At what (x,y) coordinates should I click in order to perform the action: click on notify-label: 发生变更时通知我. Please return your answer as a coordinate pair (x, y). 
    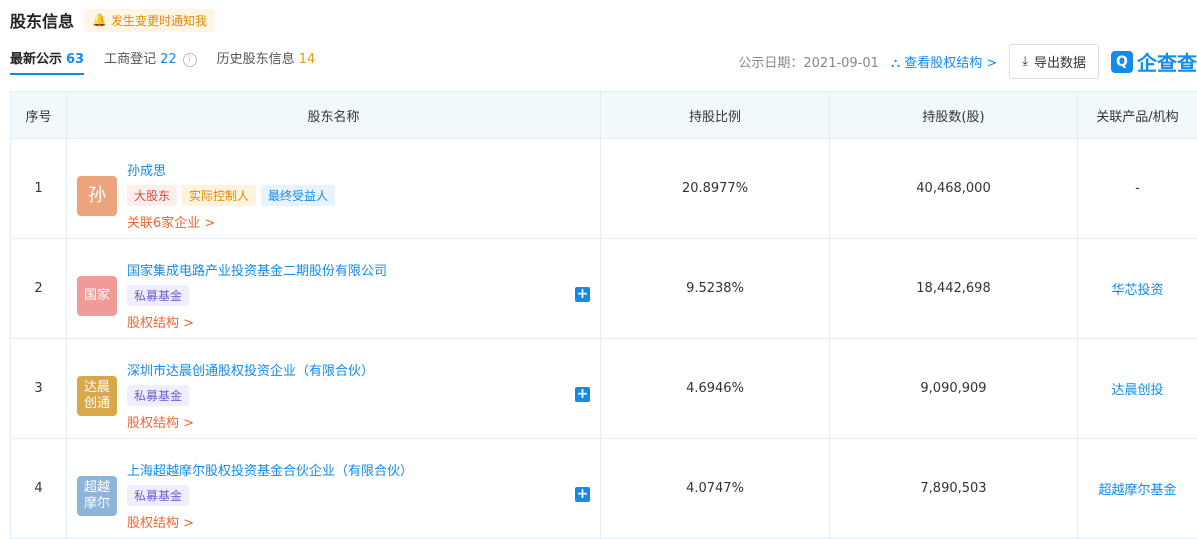
    Looking at the image, I should click on (159, 20).